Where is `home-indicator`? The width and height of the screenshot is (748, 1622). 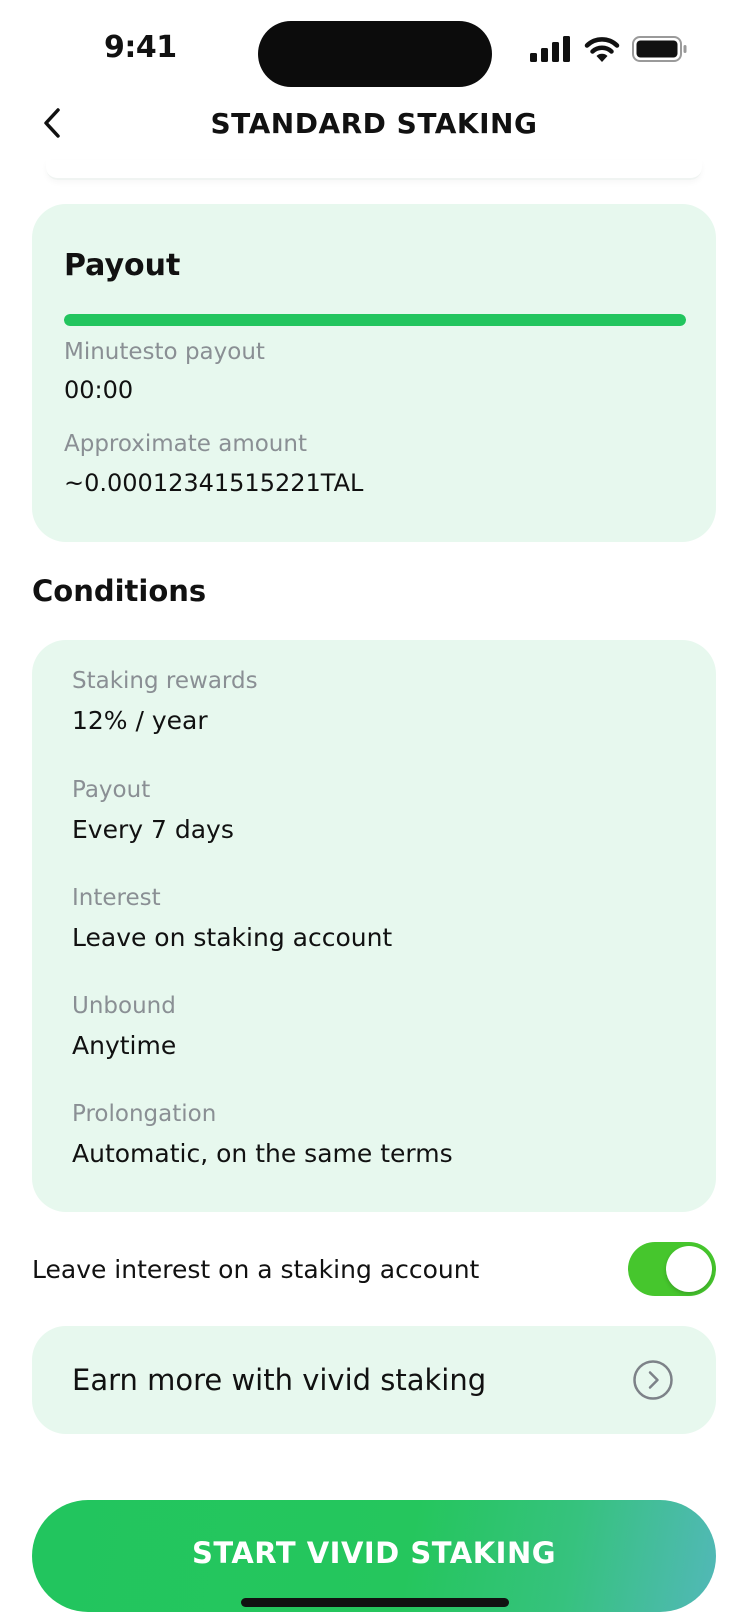
home-indicator is located at coordinates (375, 1602).